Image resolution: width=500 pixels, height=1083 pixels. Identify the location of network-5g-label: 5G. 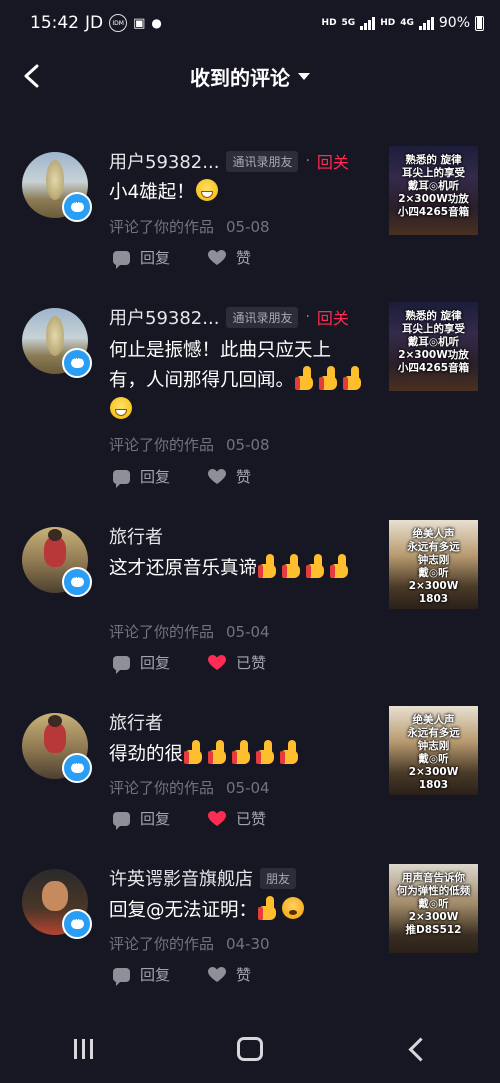
(348, 23).